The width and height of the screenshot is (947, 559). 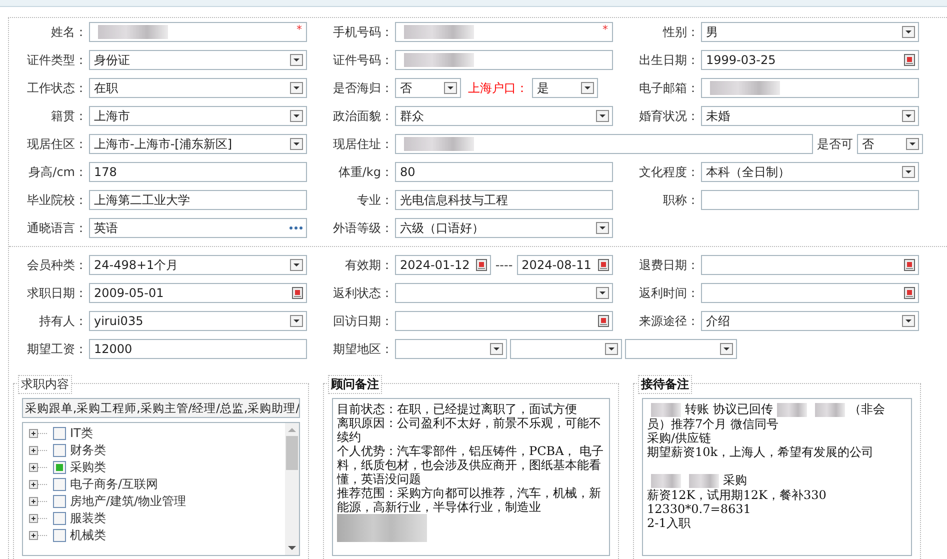 What do you see at coordinates (712, 423) in the screenshot?
I see `note-text: 员）推荐7个月 微信同号` at bounding box center [712, 423].